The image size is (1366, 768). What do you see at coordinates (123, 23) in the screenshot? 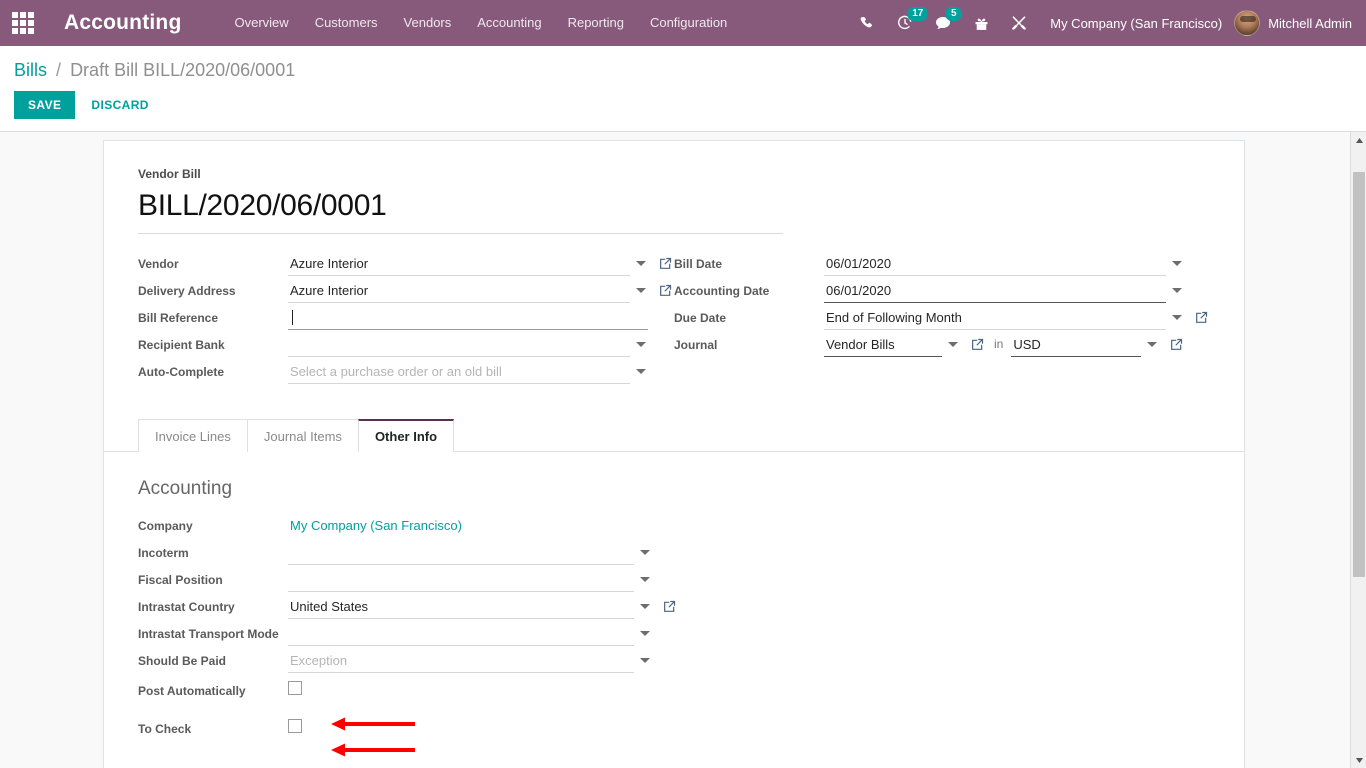
I see `app-brand-title: Accounting` at bounding box center [123, 23].